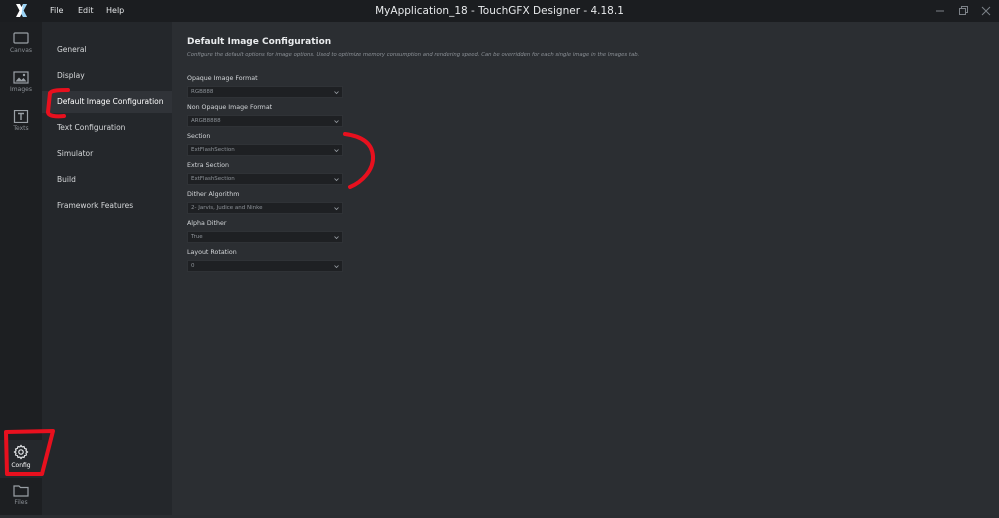 This screenshot has height=518, width=999. I want to click on rail-label-canvas: Canvas, so click(21, 50).